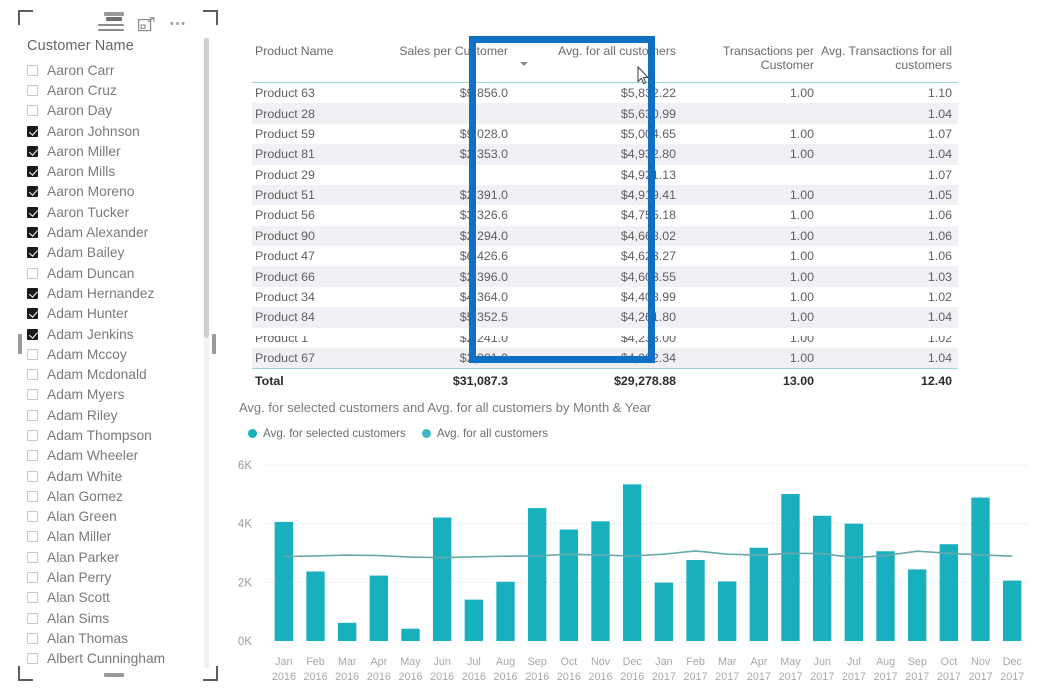 The width and height of the screenshot is (1063, 694). I want to click on table-column-header: Transactions per Customer, so click(751, 61).